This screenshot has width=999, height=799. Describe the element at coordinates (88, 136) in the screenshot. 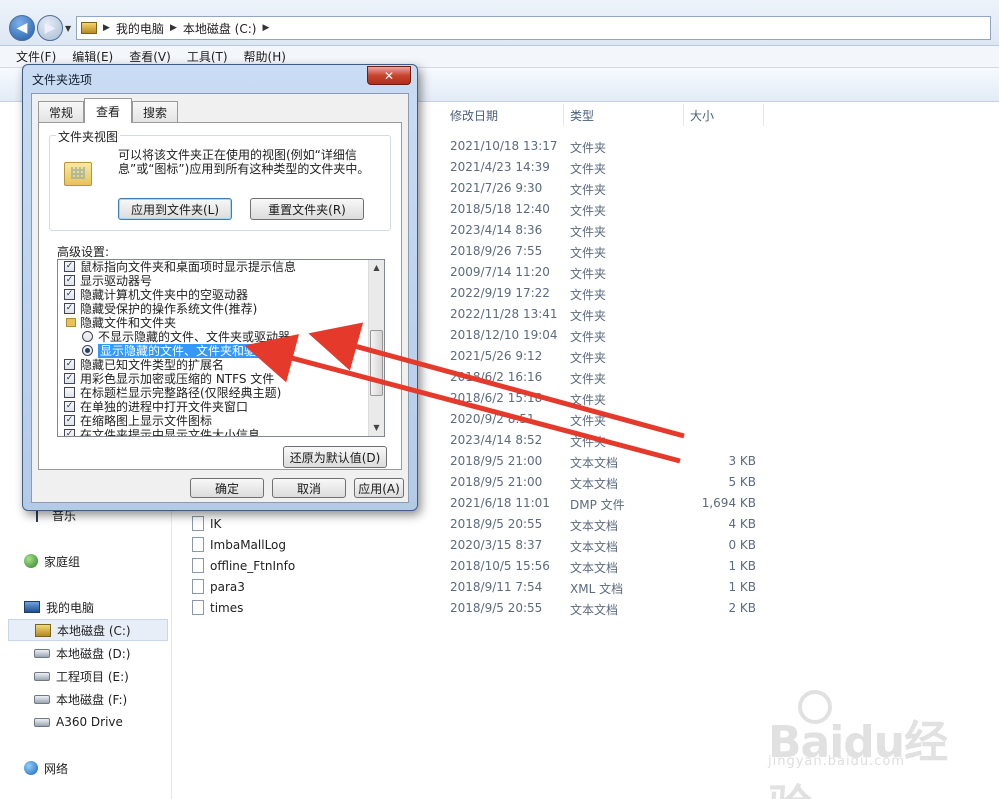

I see `folder-views-title: 文件夹视图` at that location.